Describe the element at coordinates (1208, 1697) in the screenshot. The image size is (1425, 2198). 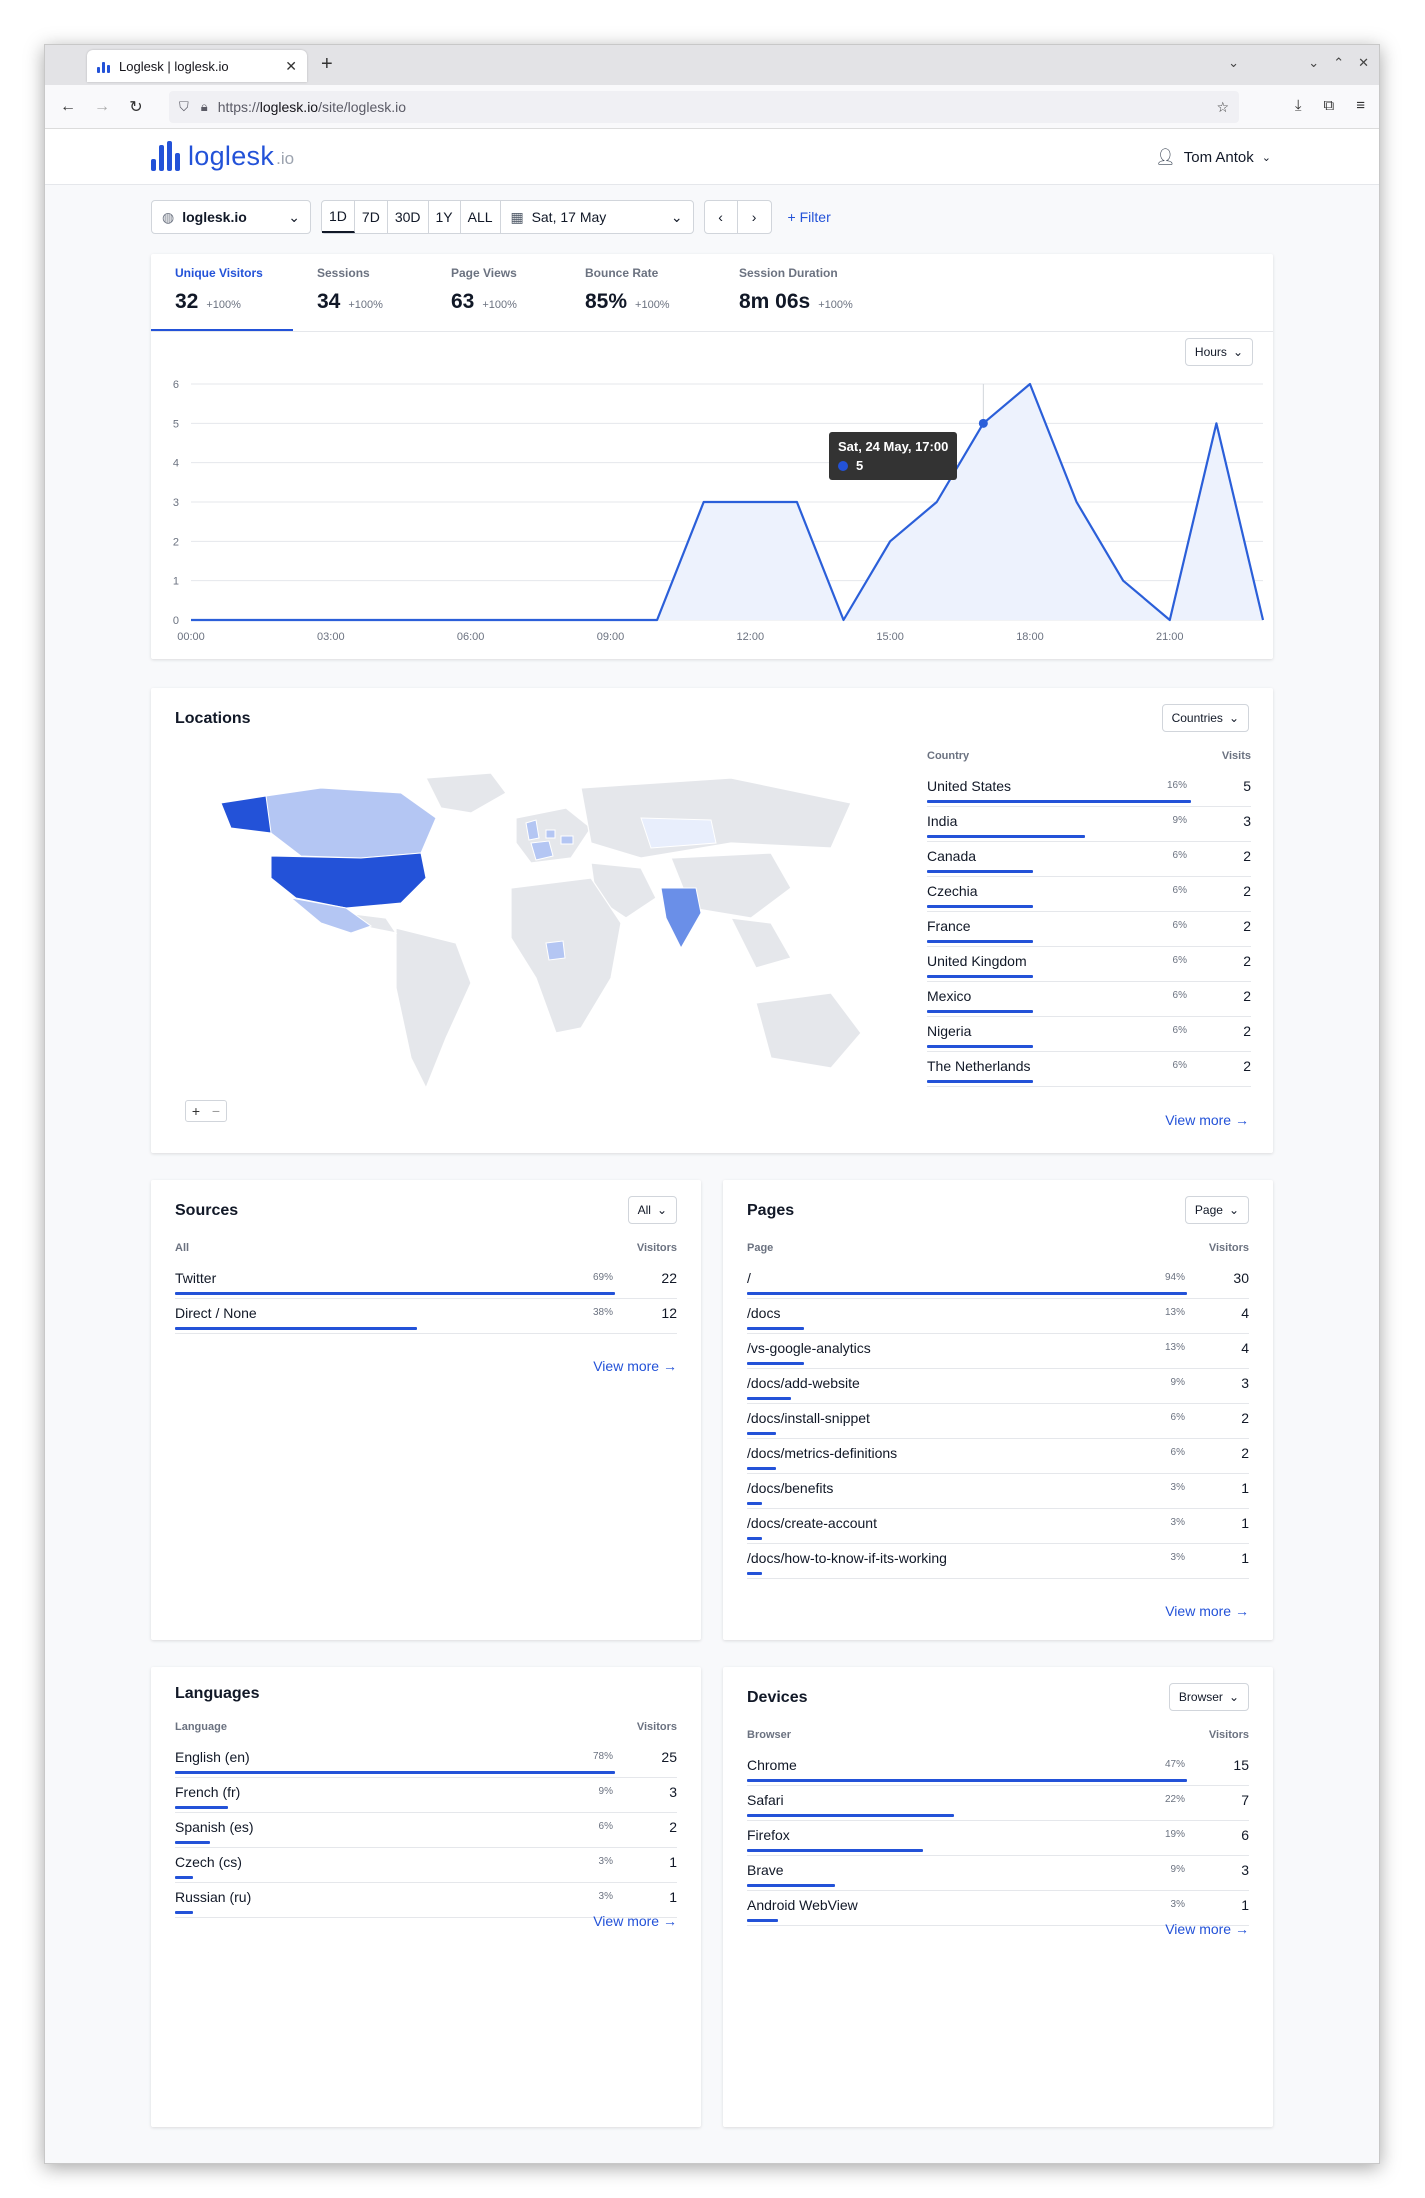
I see `devices-type-select: Browser ⌄` at that location.